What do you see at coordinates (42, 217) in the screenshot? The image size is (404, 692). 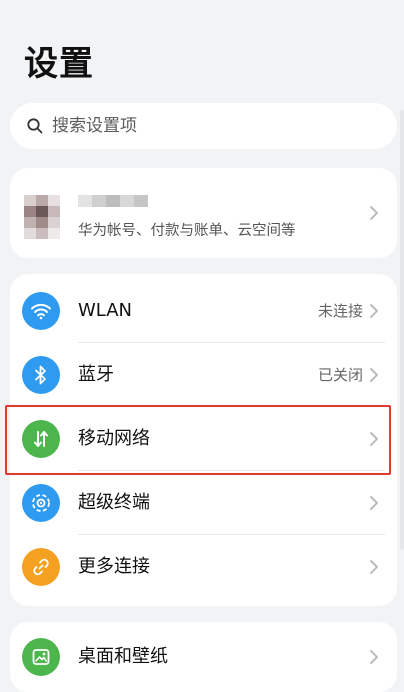 I see `avatar` at bounding box center [42, 217].